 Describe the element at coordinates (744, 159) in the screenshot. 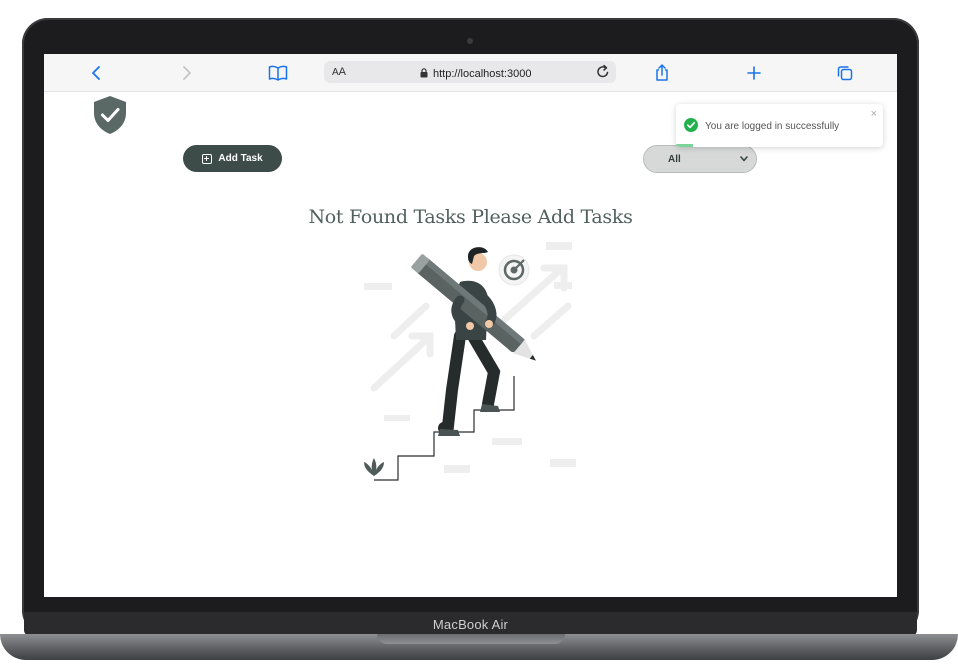

I see `chevron-down-icon` at that location.